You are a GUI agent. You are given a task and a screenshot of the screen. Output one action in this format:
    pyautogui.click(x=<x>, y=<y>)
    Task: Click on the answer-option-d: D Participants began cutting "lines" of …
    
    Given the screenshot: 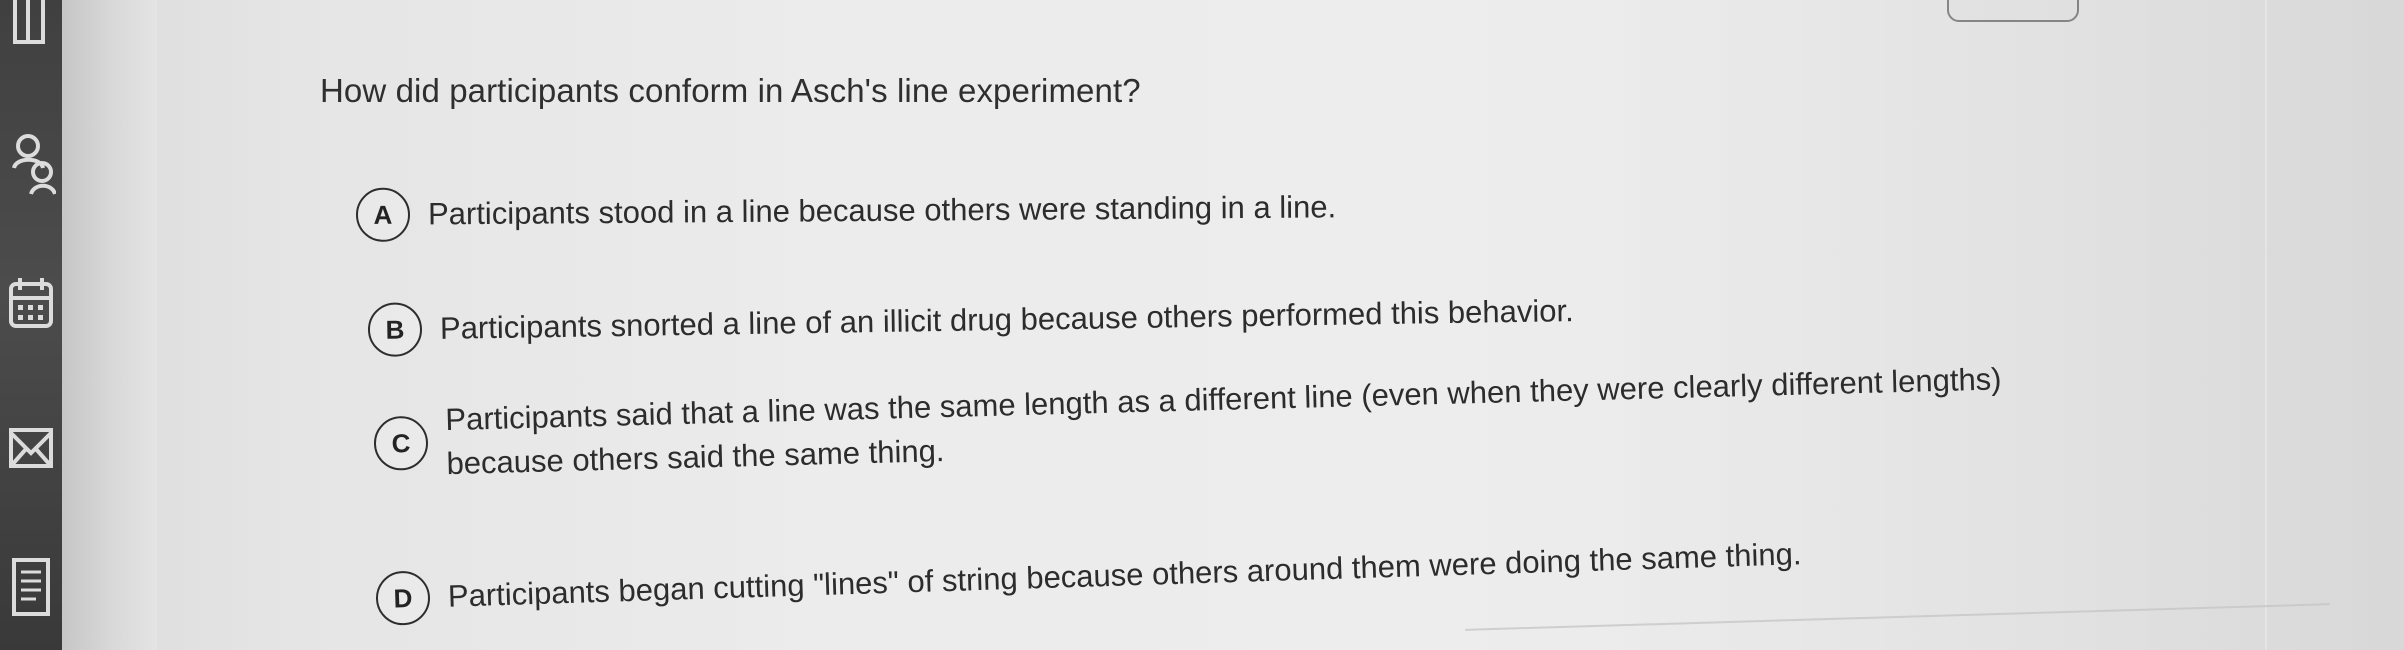 What is the action you would take?
    pyautogui.click(x=1088, y=576)
    